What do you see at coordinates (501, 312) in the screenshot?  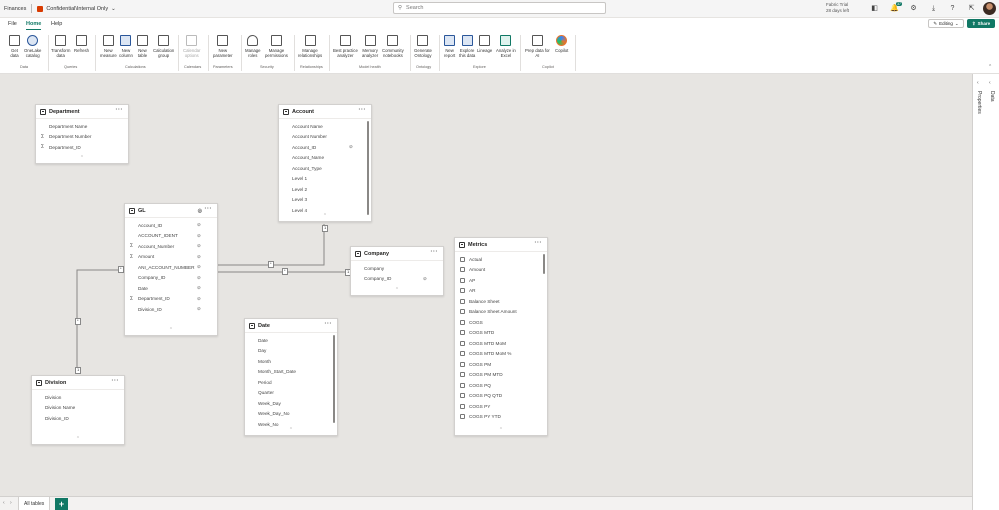 I see `field-row: Balance Sheet Amount` at bounding box center [501, 312].